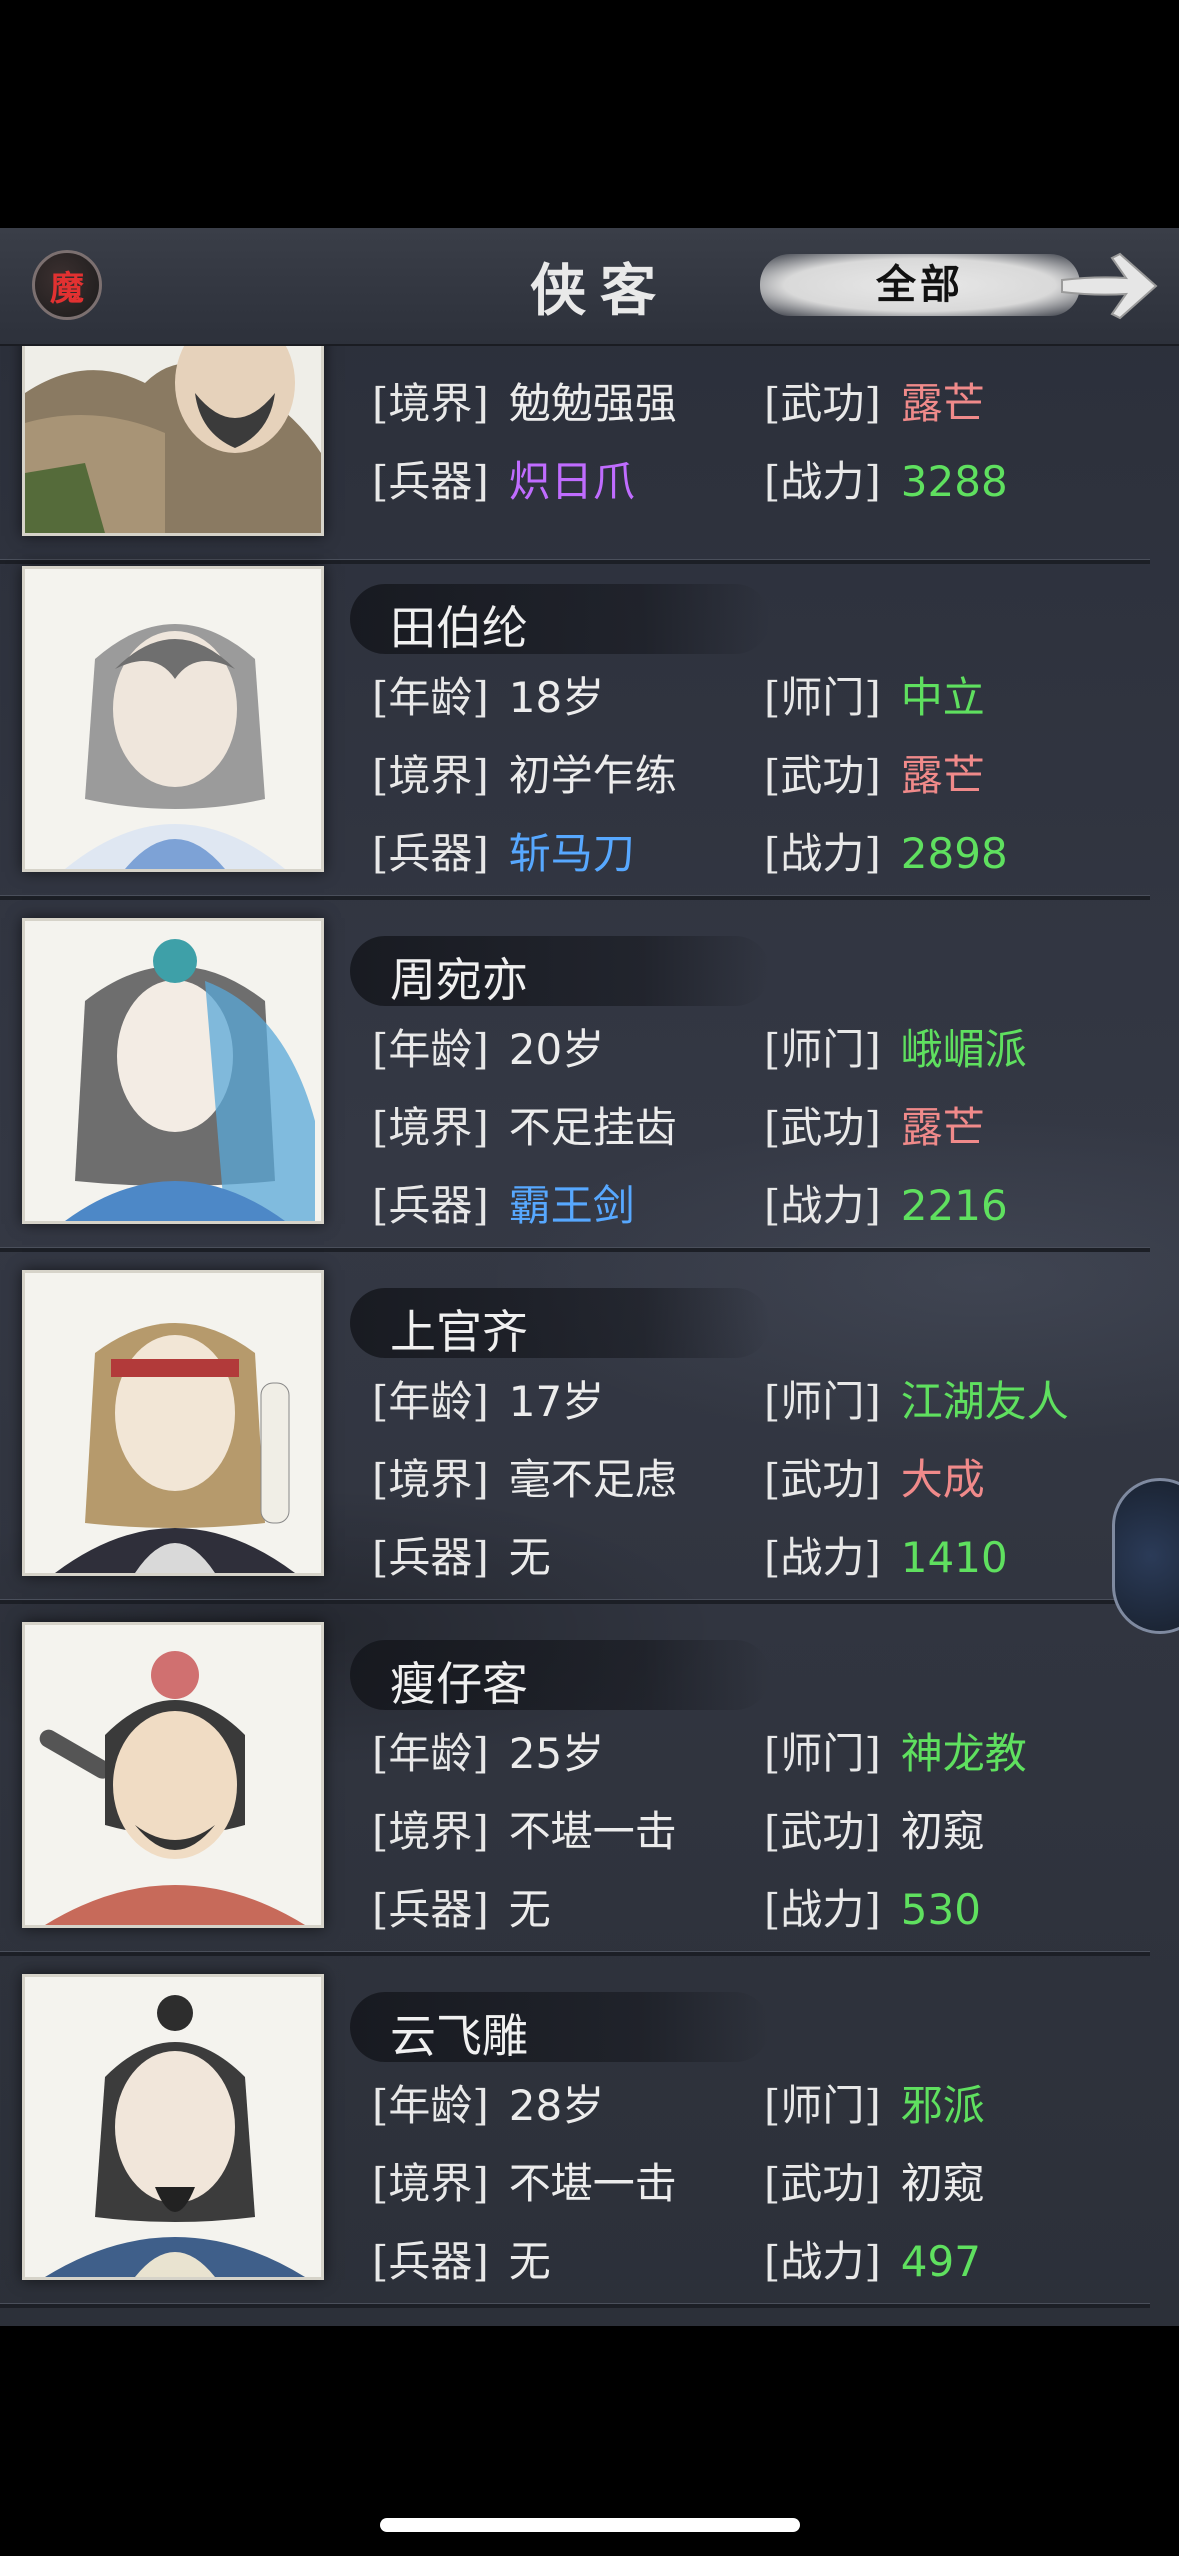  What do you see at coordinates (459, 2036) in the screenshot?
I see `hero-name: 云飞雕` at bounding box center [459, 2036].